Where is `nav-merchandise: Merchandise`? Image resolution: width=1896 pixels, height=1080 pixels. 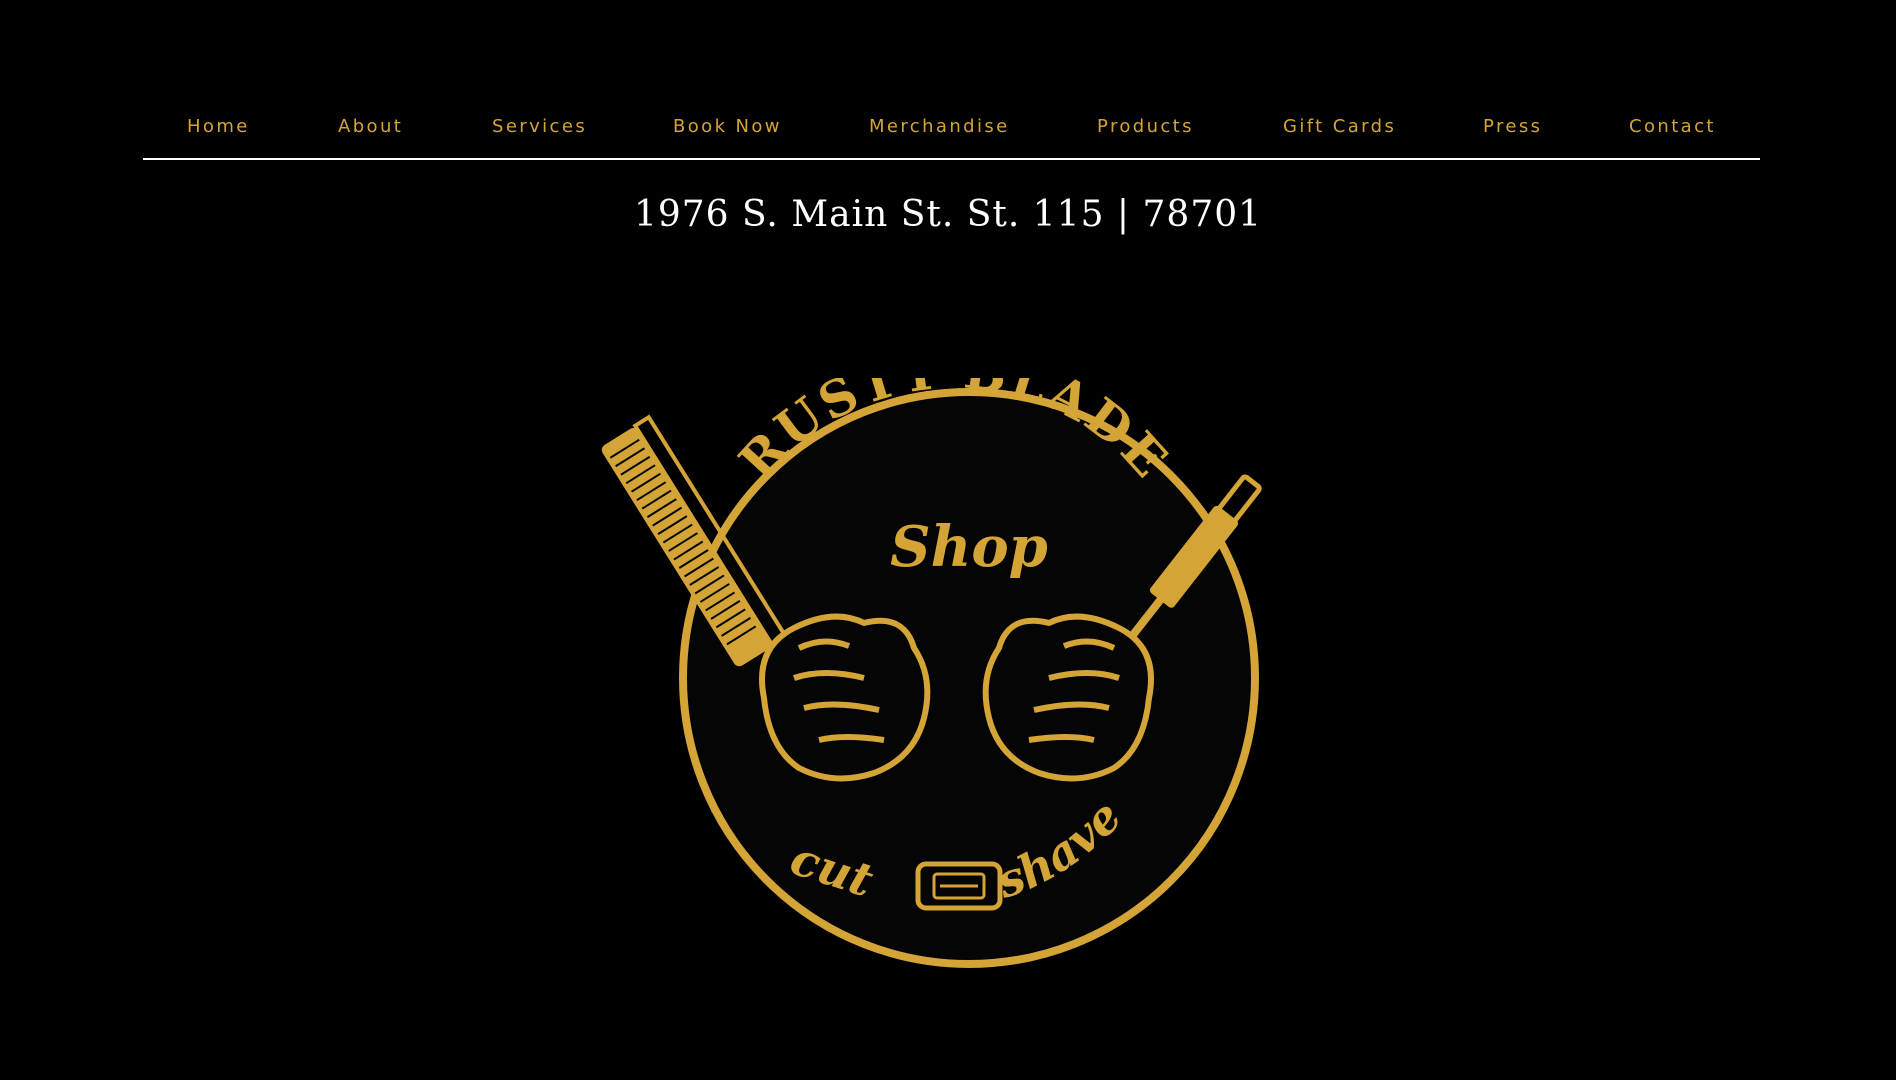
nav-merchandise: Merchandise is located at coordinates (939, 126).